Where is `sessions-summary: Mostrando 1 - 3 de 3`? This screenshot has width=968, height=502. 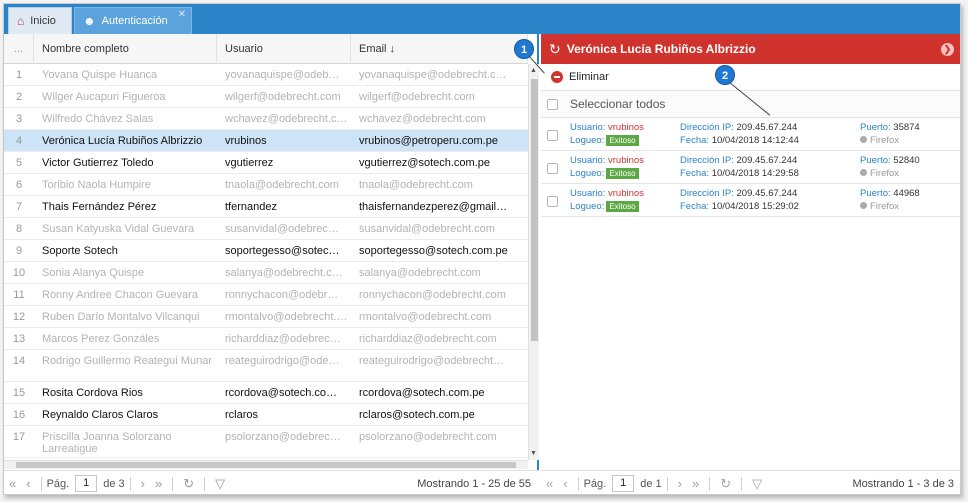
sessions-summary: Mostrando 1 - 3 de 3 is located at coordinates (903, 483).